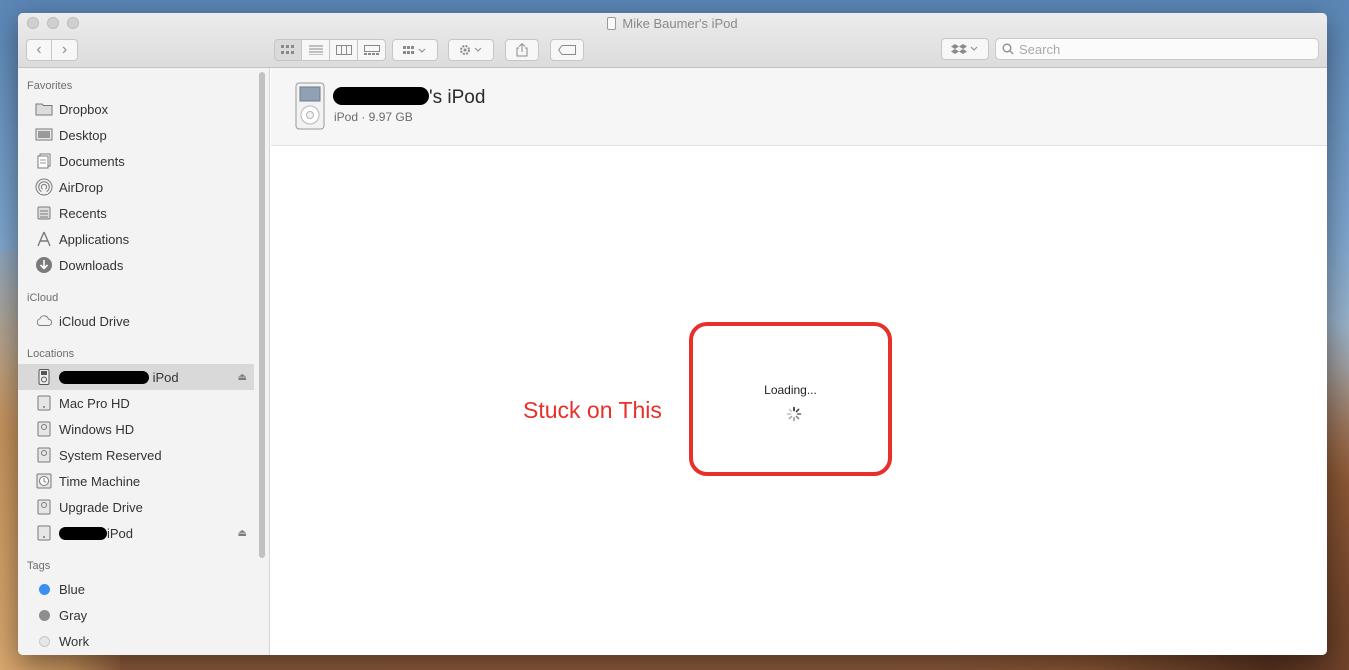  Describe the element at coordinates (143, 265) in the screenshot. I see `sidebar-item-downloads: Downloads` at that location.